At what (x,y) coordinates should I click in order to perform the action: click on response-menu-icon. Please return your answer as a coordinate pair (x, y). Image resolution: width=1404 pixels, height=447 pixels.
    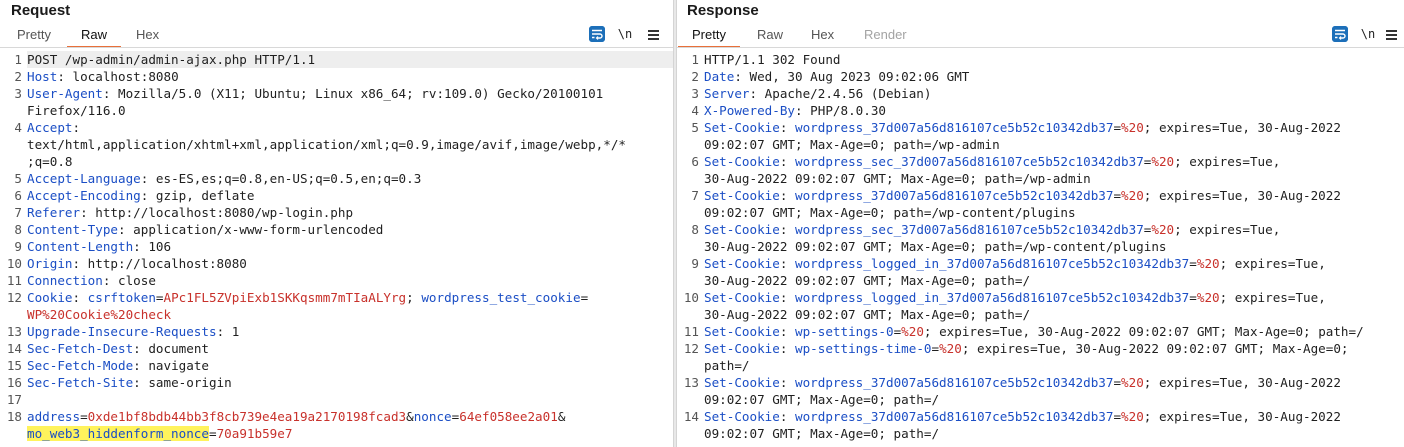
    Looking at the image, I should click on (1391, 35).